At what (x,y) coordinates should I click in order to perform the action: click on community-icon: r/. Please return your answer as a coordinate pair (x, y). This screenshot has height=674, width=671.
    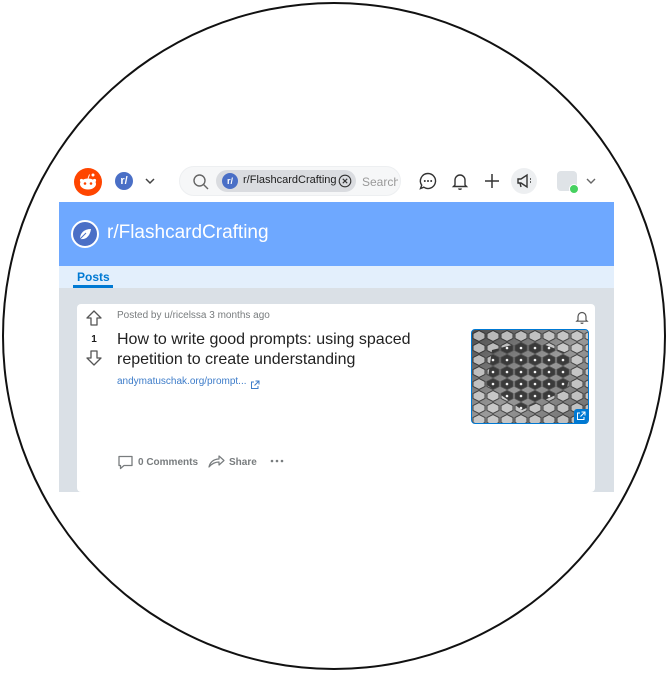
    Looking at the image, I should click on (124, 181).